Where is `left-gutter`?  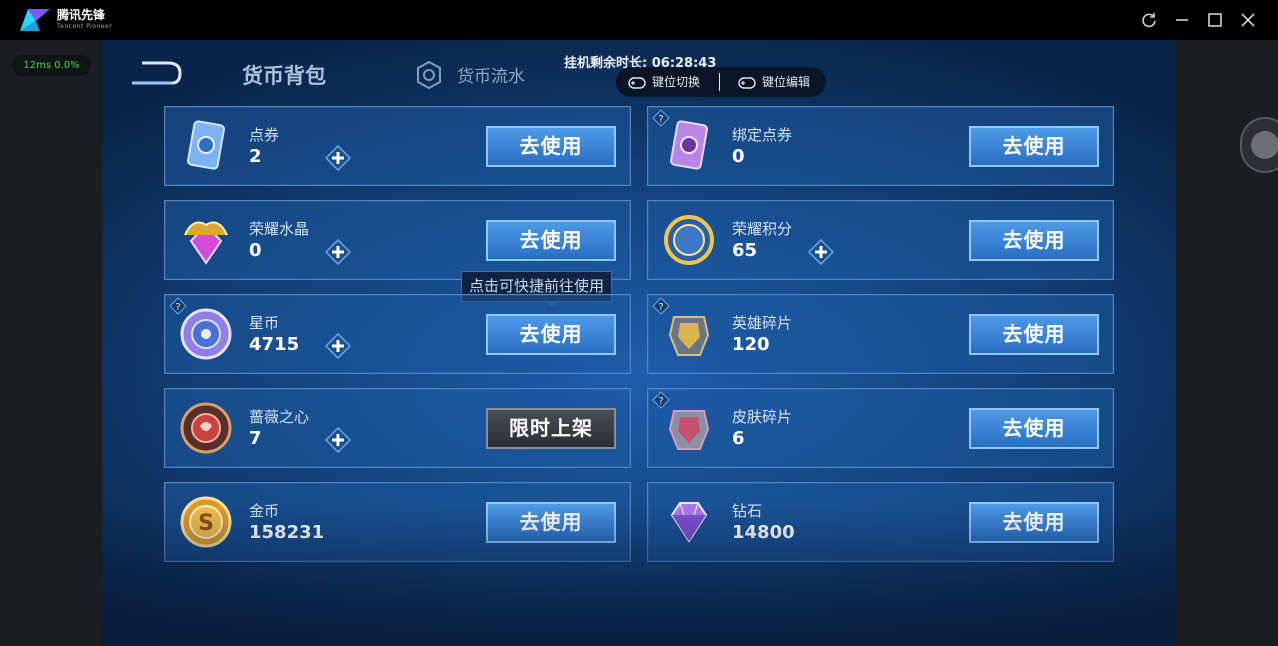 left-gutter is located at coordinates (51, 343).